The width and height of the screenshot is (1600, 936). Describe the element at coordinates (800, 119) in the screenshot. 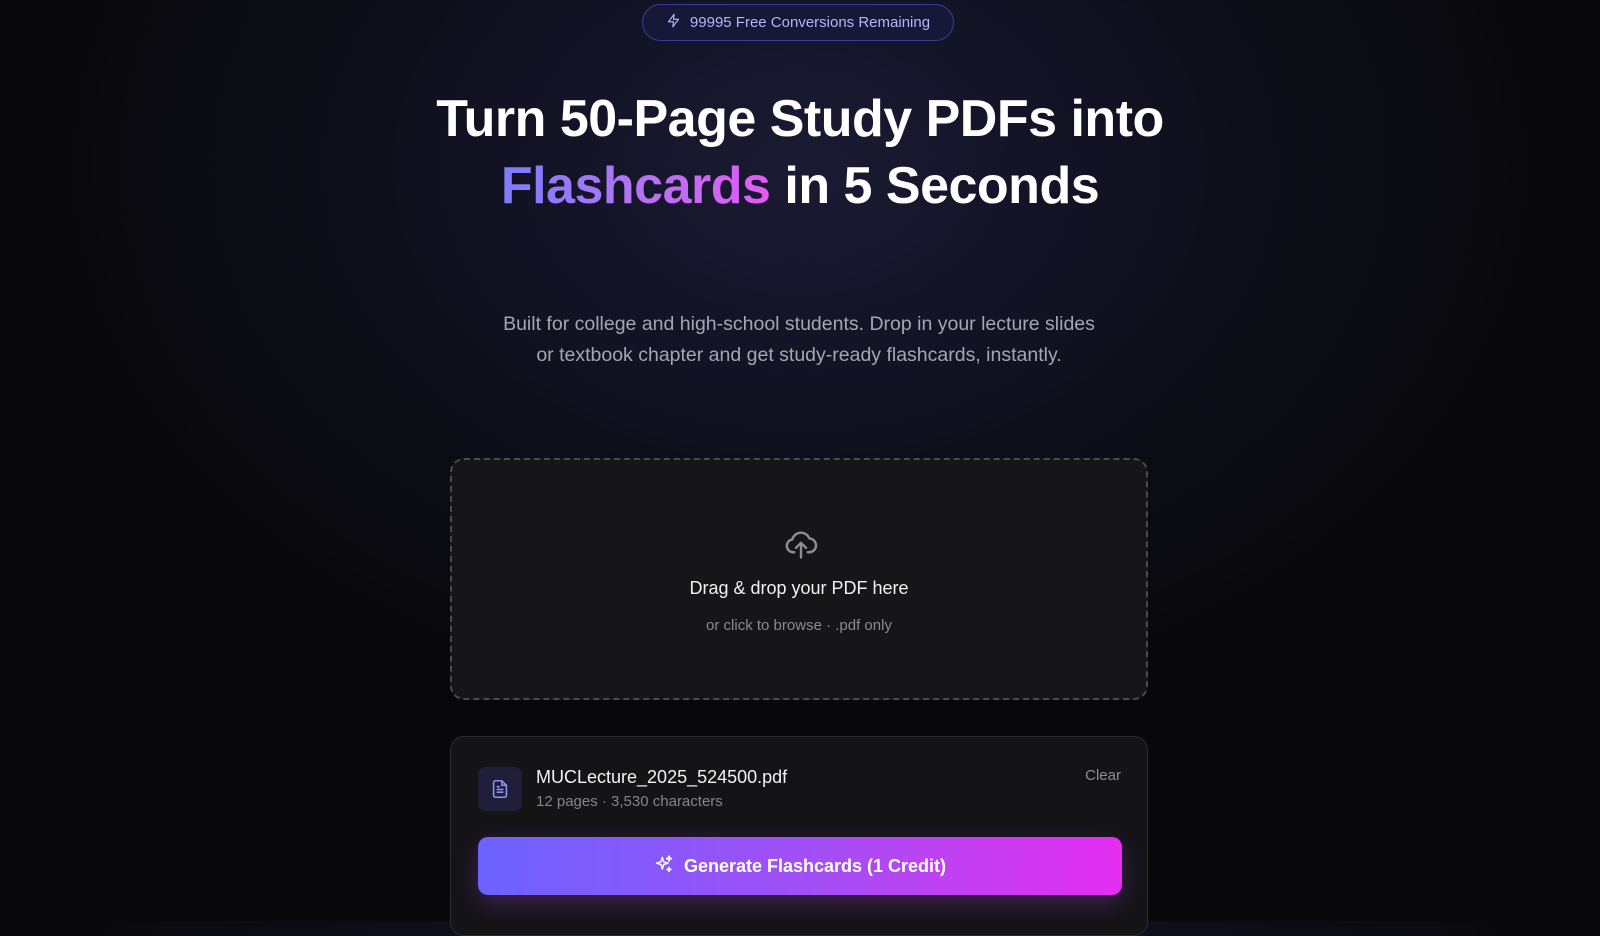

I see `headline-part1: Turn 50-Page Study PDFs into` at that location.